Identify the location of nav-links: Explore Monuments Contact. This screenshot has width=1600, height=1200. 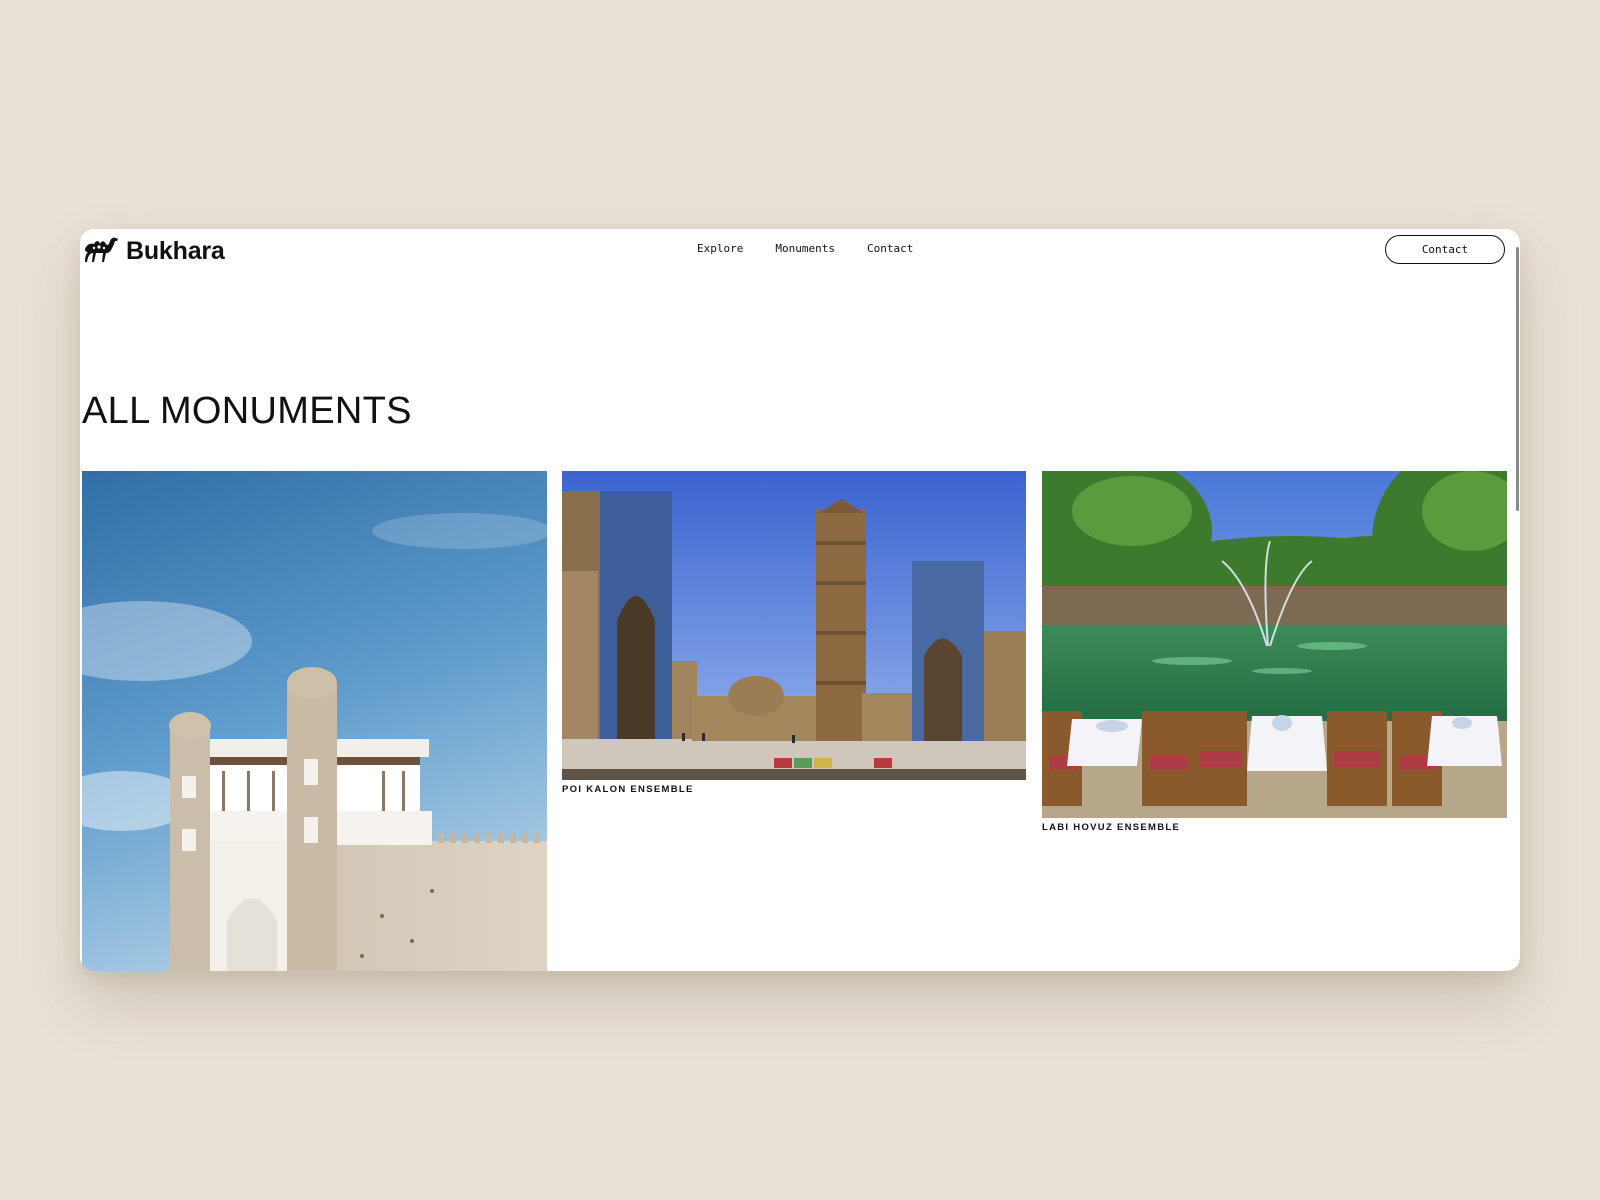
(805, 248).